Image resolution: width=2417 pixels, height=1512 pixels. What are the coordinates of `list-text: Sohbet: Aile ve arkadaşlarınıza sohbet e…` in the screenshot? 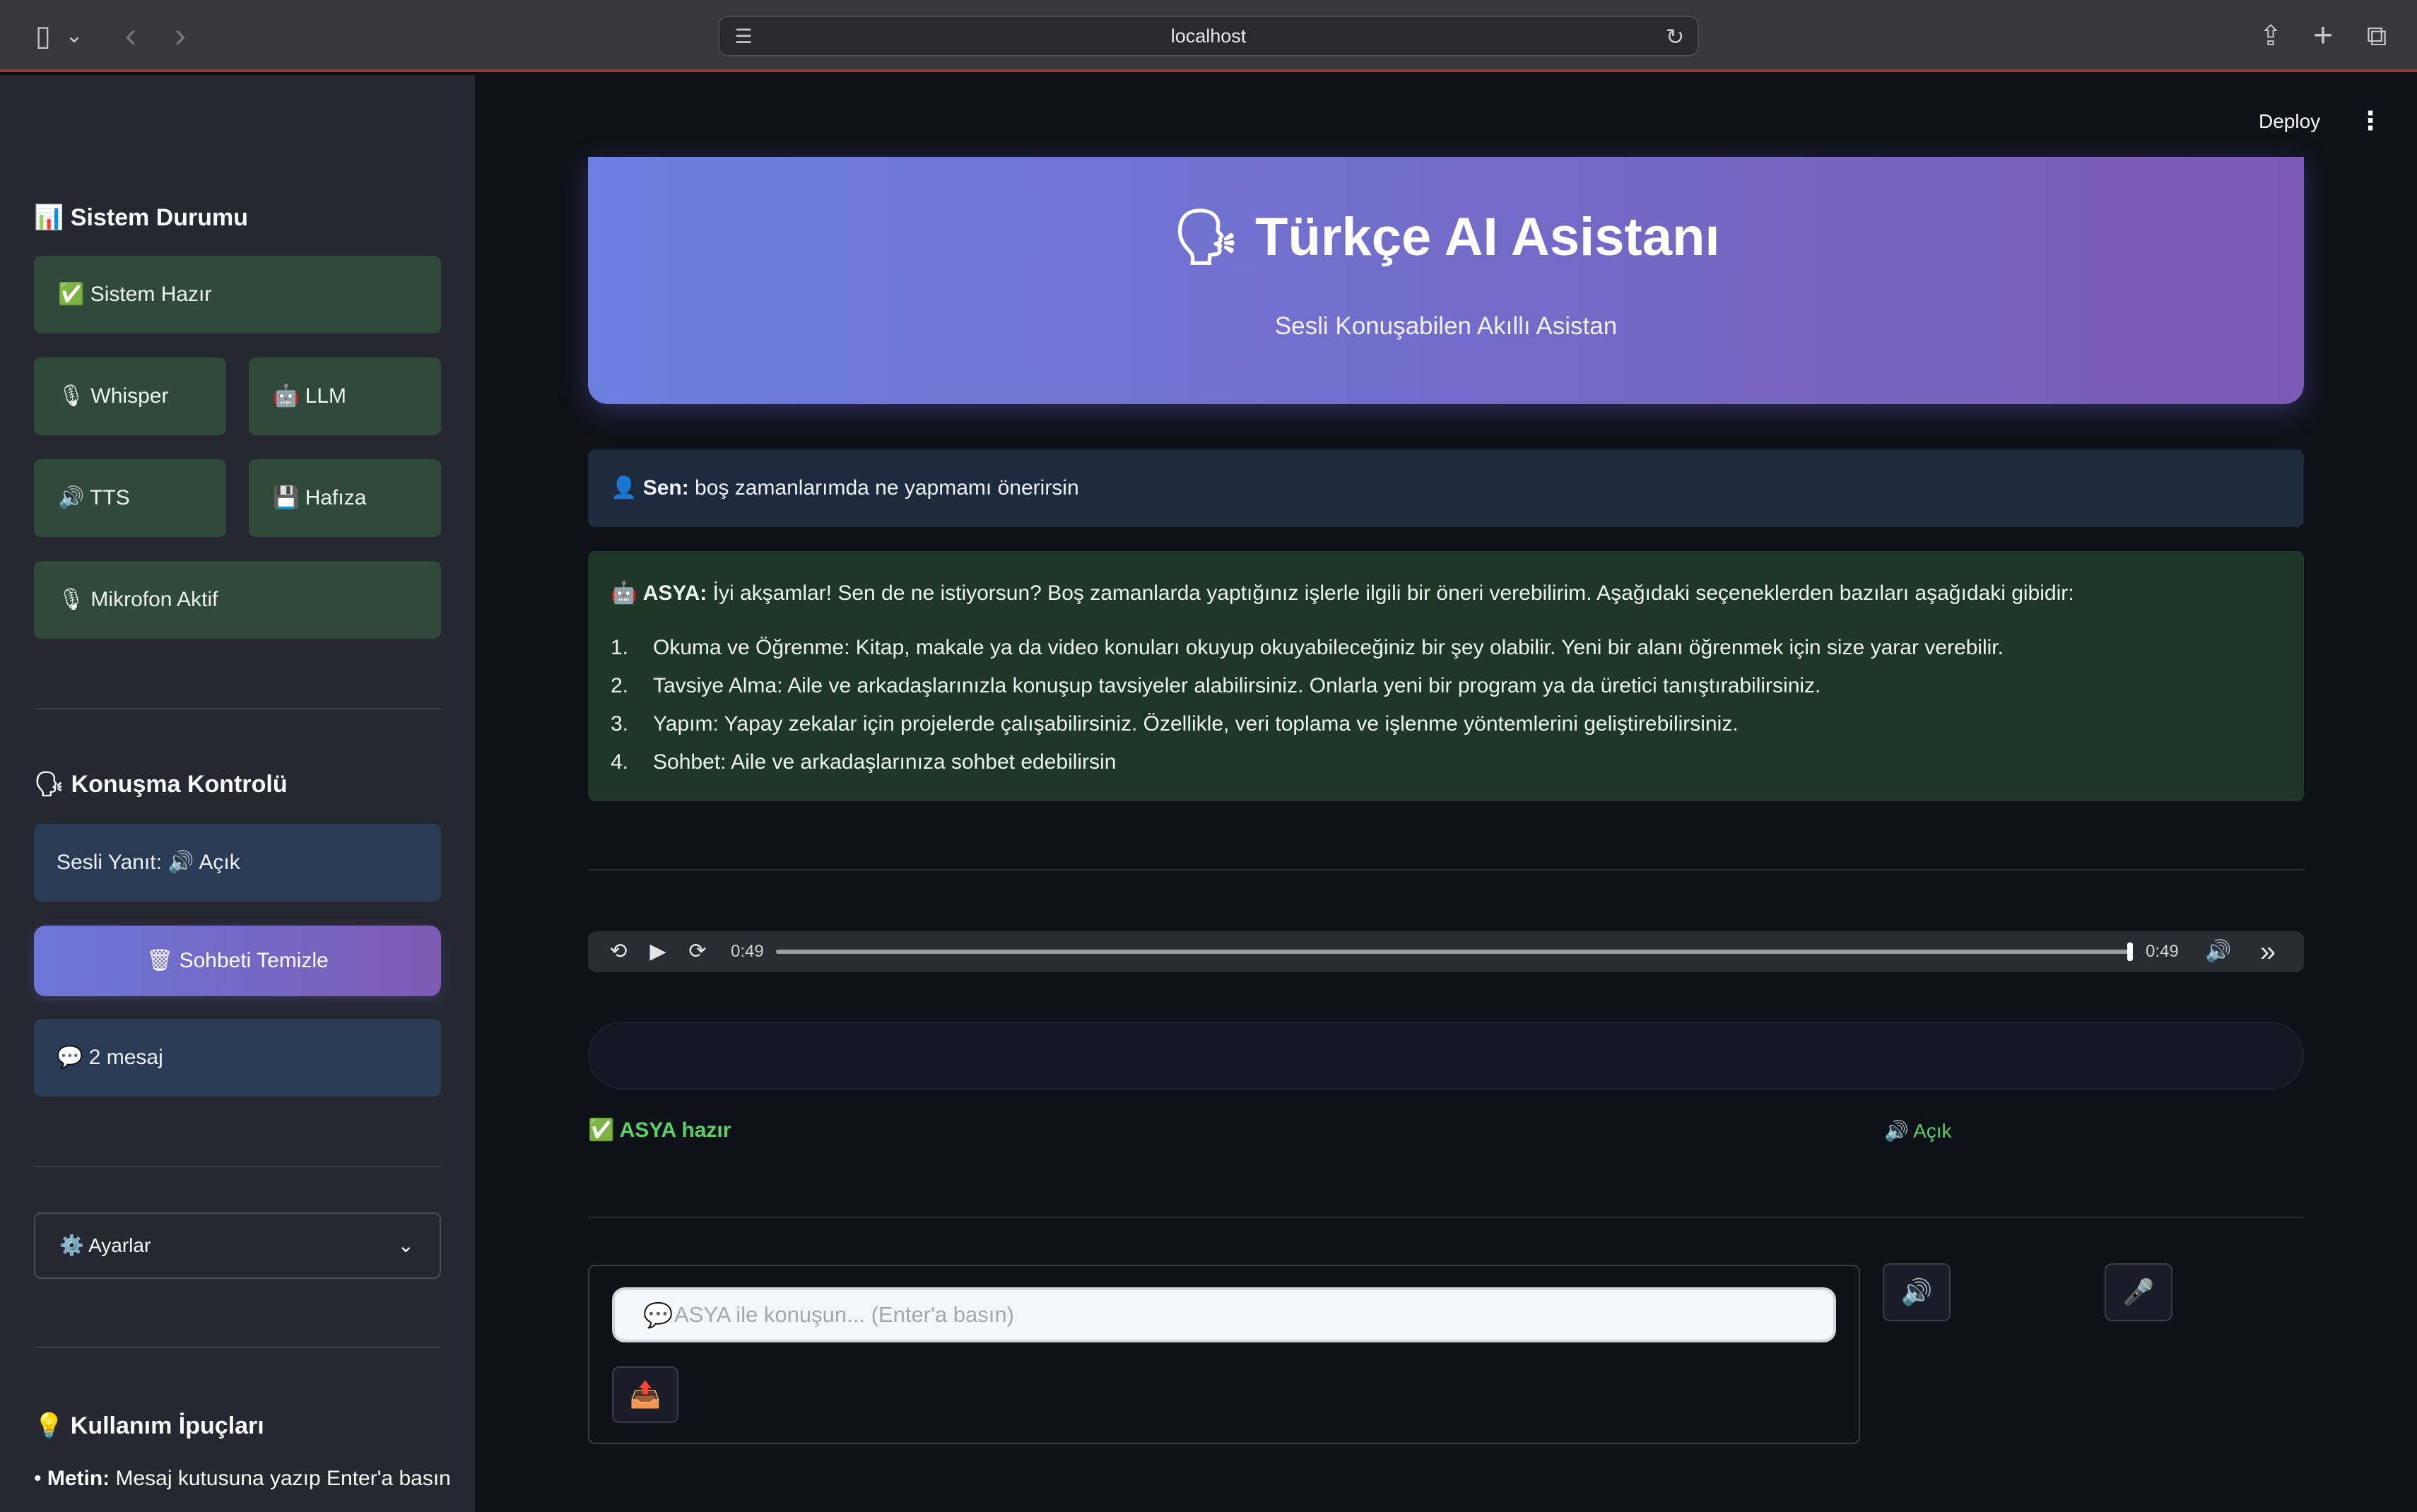 It's located at (885, 762).